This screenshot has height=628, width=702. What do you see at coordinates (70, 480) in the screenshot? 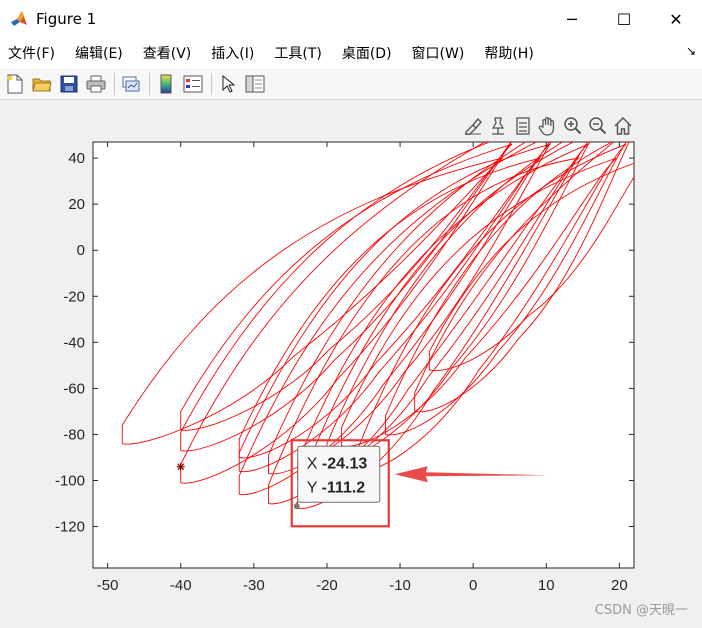
I see `y-tick-label: -100` at bounding box center [70, 480].